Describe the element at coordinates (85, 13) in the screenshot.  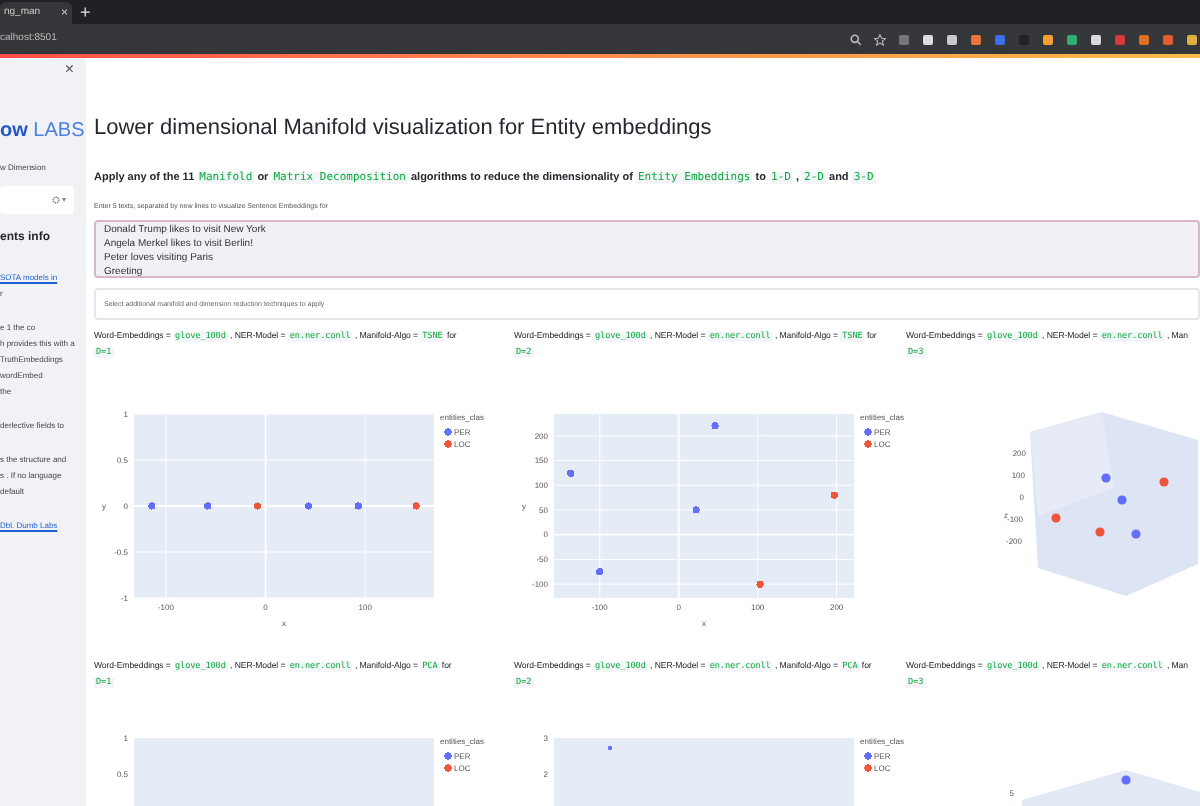
I see `new-tab-button: +` at that location.